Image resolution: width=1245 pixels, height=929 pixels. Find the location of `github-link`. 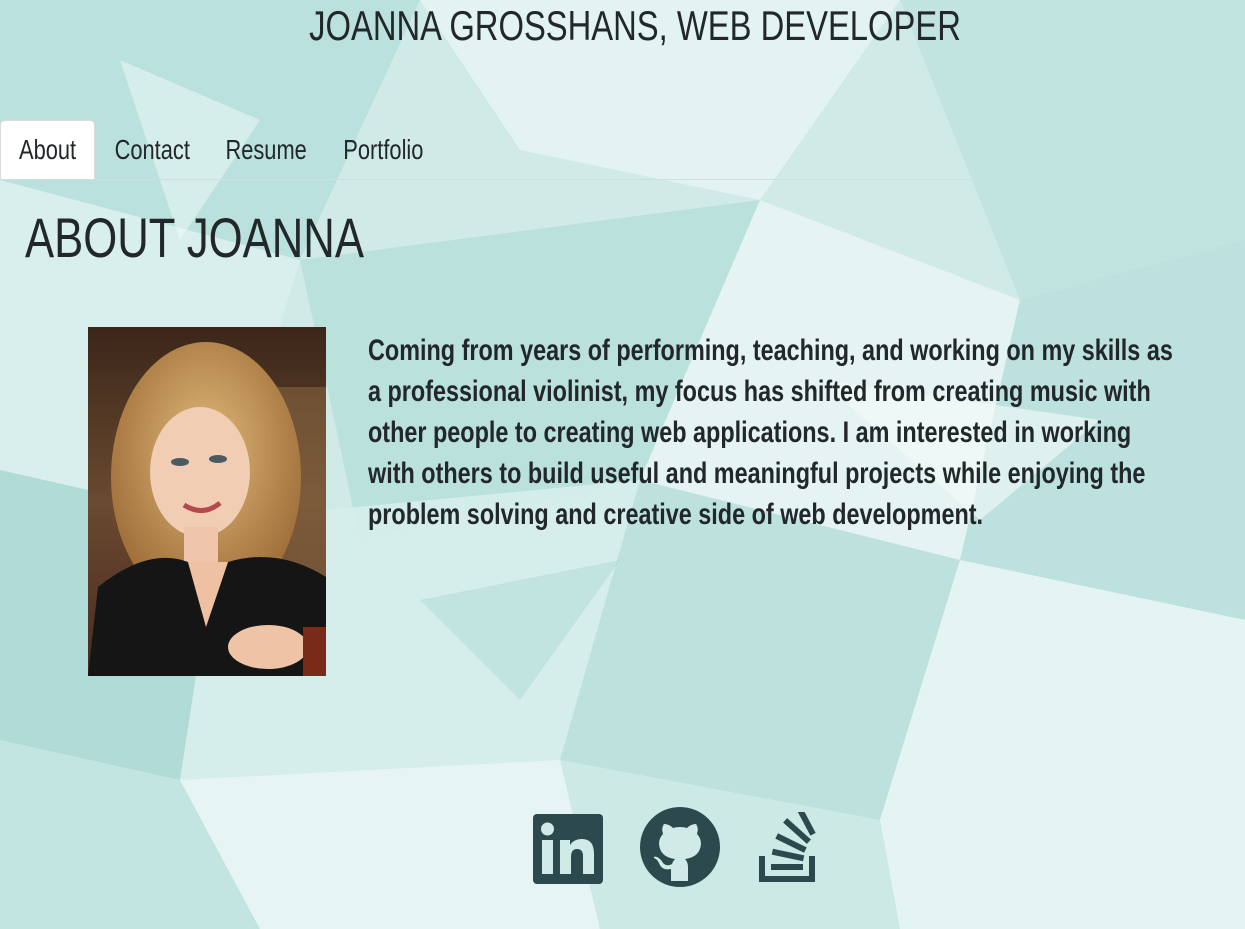

github-link is located at coordinates (680, 847).